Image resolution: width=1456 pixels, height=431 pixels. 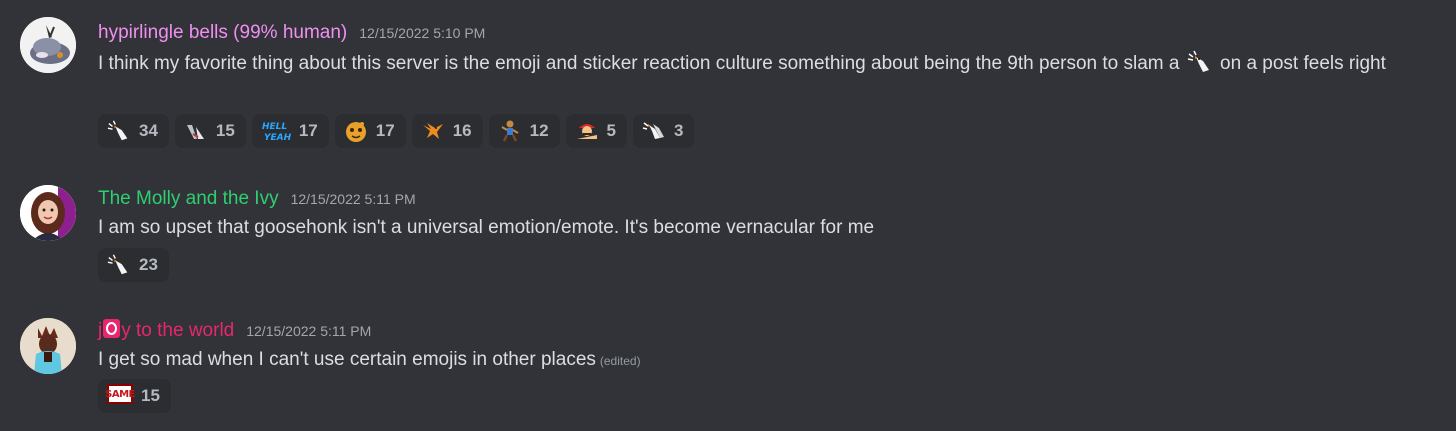 What do you see at coordinates (112, 328) in the screenshot?
I see `o-button-icon` at bounding box center [112, 328].